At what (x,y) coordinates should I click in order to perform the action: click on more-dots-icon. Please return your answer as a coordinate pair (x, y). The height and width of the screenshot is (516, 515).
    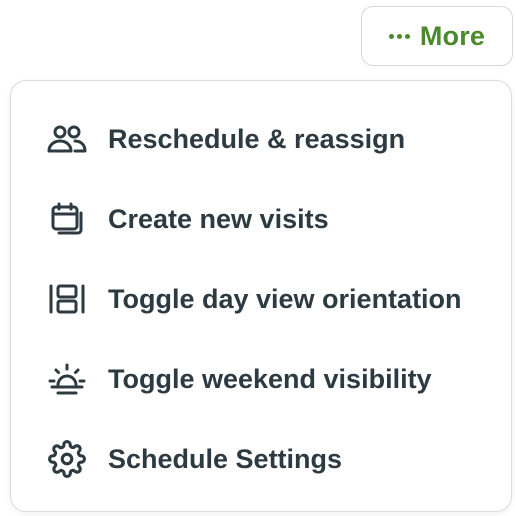
    Looking at the image, I should click on (399, 36).